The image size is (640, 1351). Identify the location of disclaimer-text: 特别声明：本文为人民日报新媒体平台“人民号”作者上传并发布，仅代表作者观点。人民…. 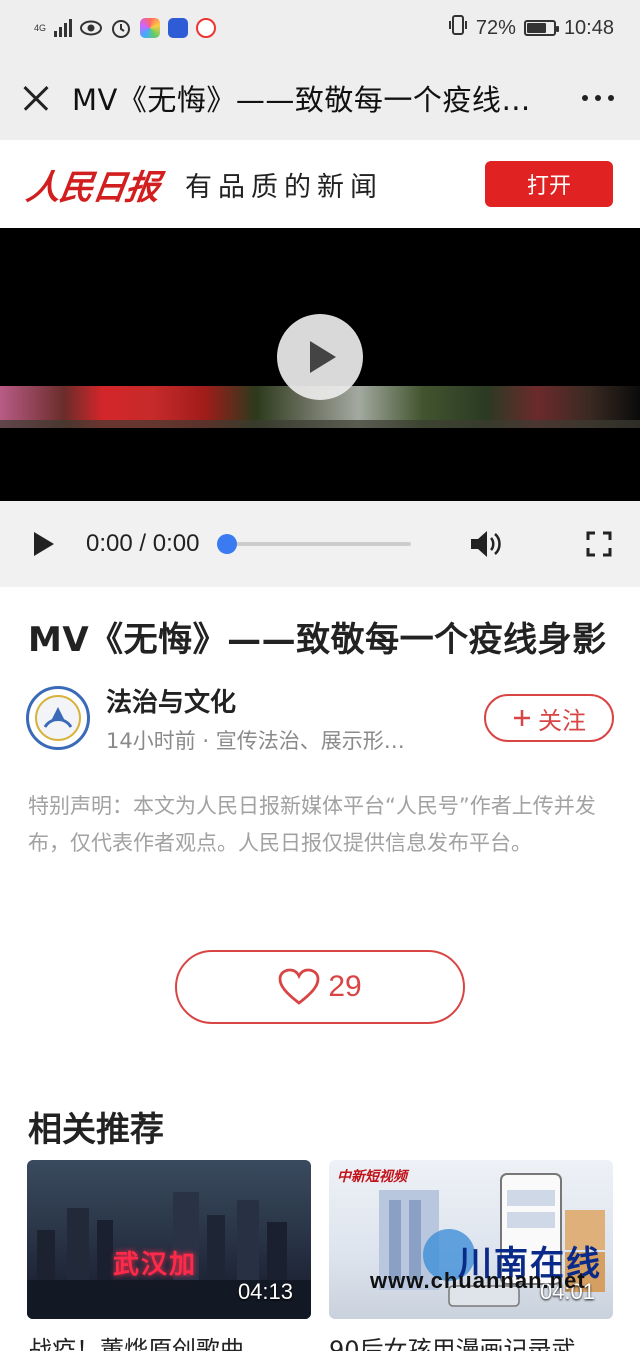
(312, 824).